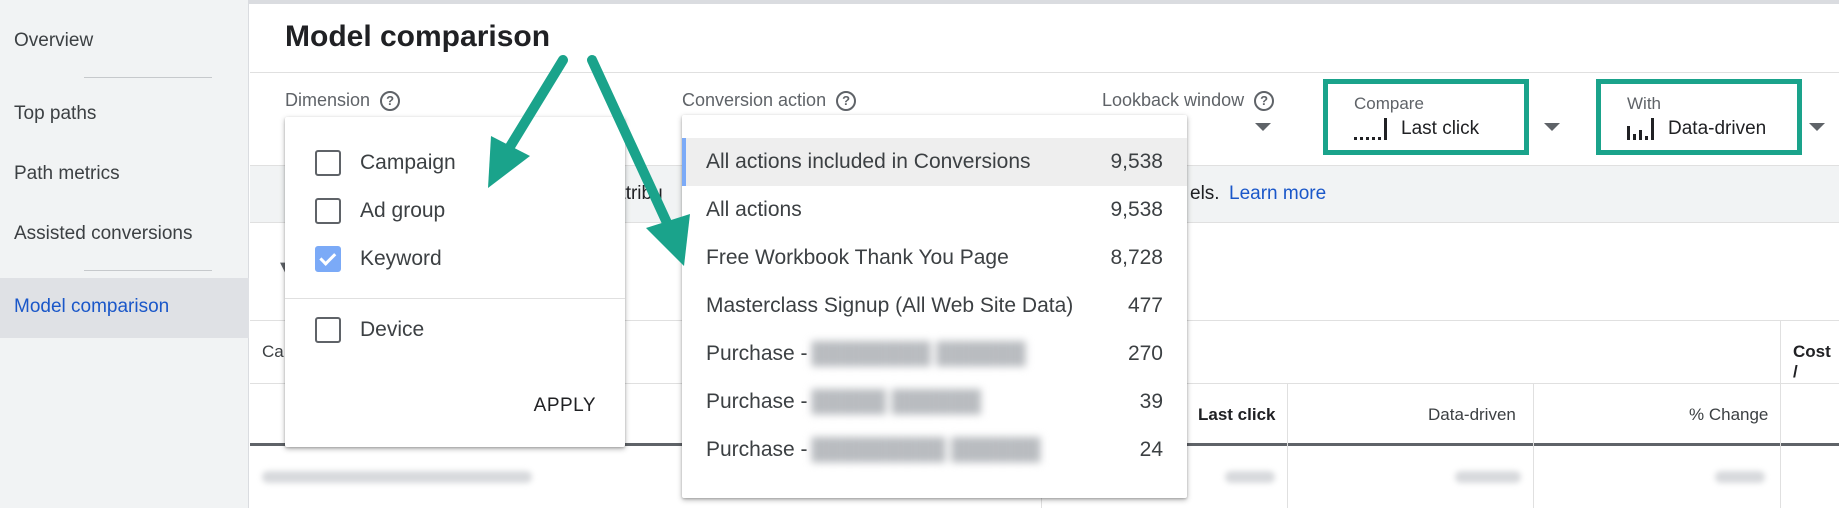 This screenshot has height=508, width=1839. Describe the element at coordinates (455, 282) in the screenshot. I see `dimension-popup: Campaign Ad group Keyword Device APPLY` at that location.